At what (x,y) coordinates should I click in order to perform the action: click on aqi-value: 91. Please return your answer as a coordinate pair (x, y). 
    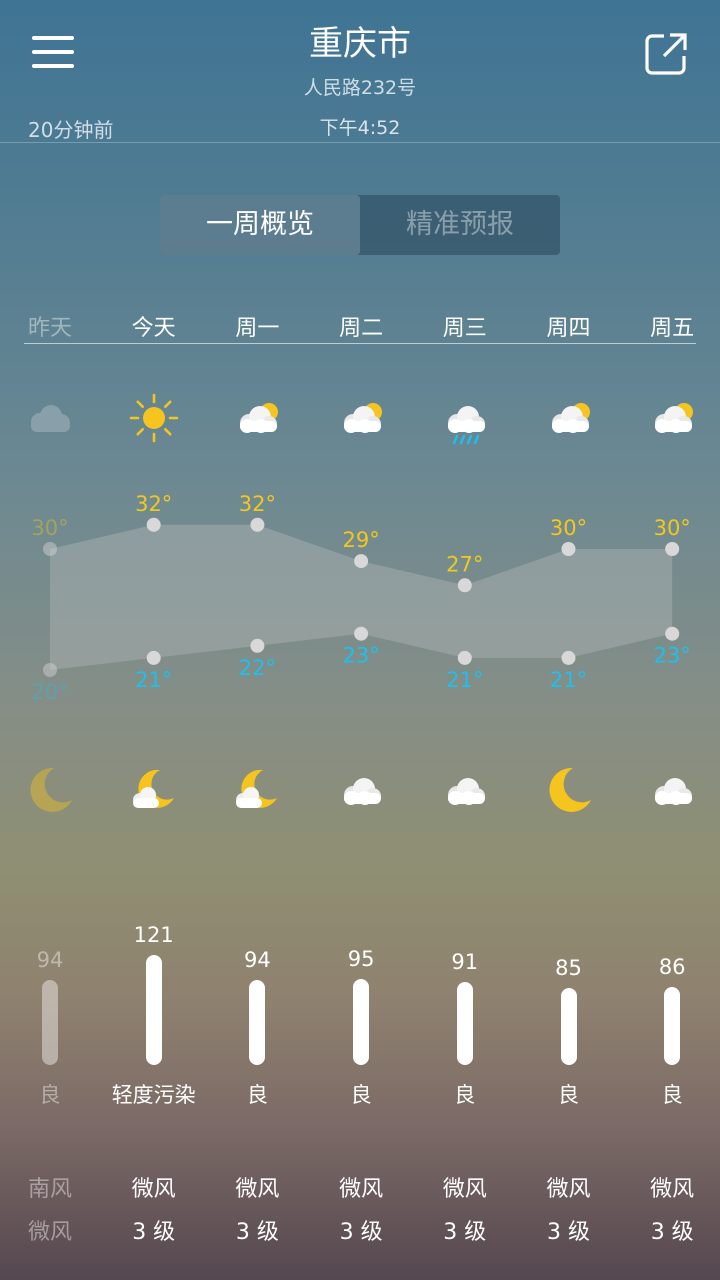
    Looking at the image, I should click on (465, 962).